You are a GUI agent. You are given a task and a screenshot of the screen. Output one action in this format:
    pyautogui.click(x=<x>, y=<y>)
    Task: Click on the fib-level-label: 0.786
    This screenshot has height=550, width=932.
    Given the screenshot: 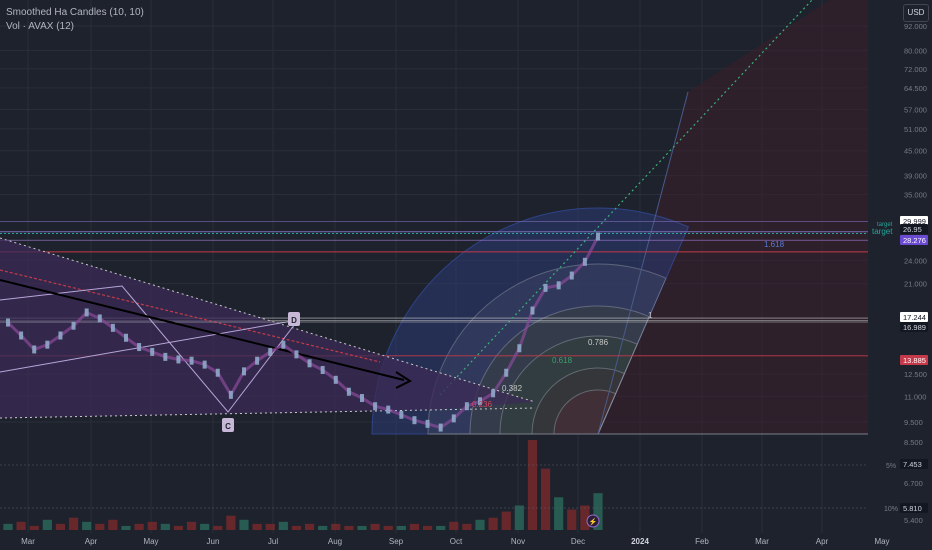 What is the action you would take?
    pyautogui.click(x=598, y=342)
    